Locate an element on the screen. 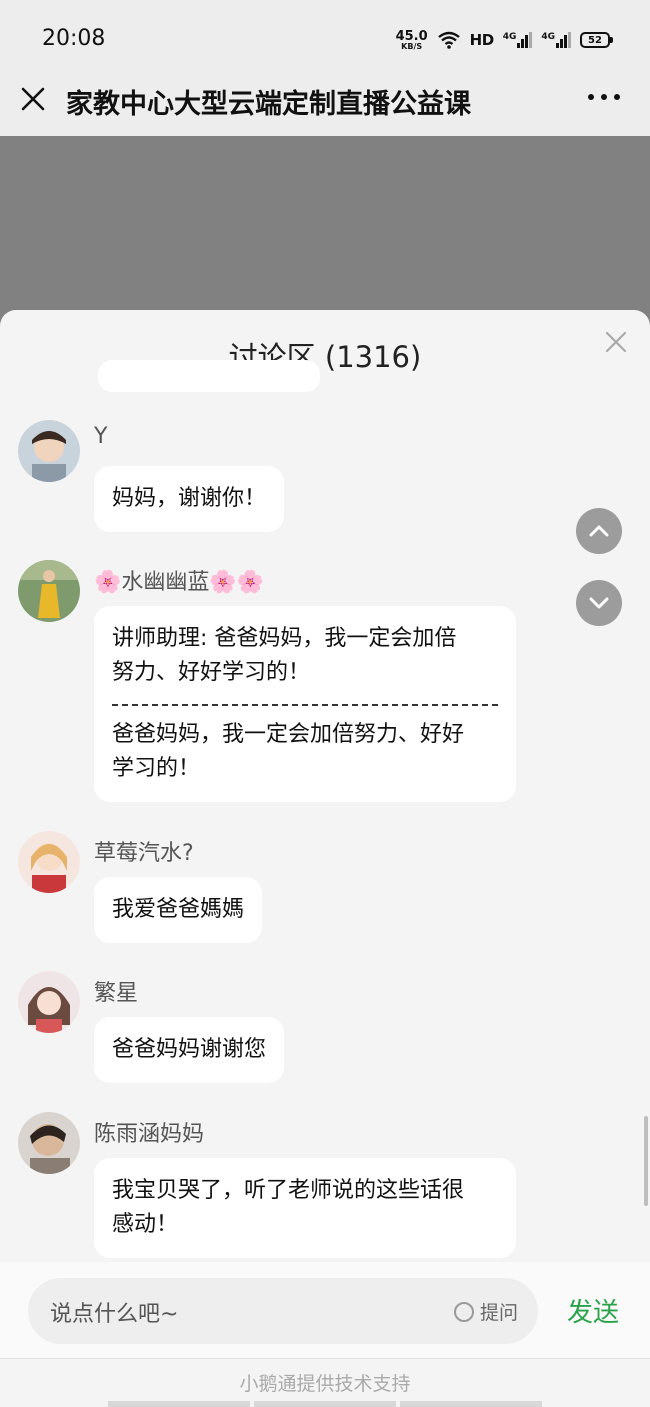 The image size is (650, 1407). status-bar: 20:08 45.0 KB/S HD 4G 4G 52 is located at coordinates (325, 36).